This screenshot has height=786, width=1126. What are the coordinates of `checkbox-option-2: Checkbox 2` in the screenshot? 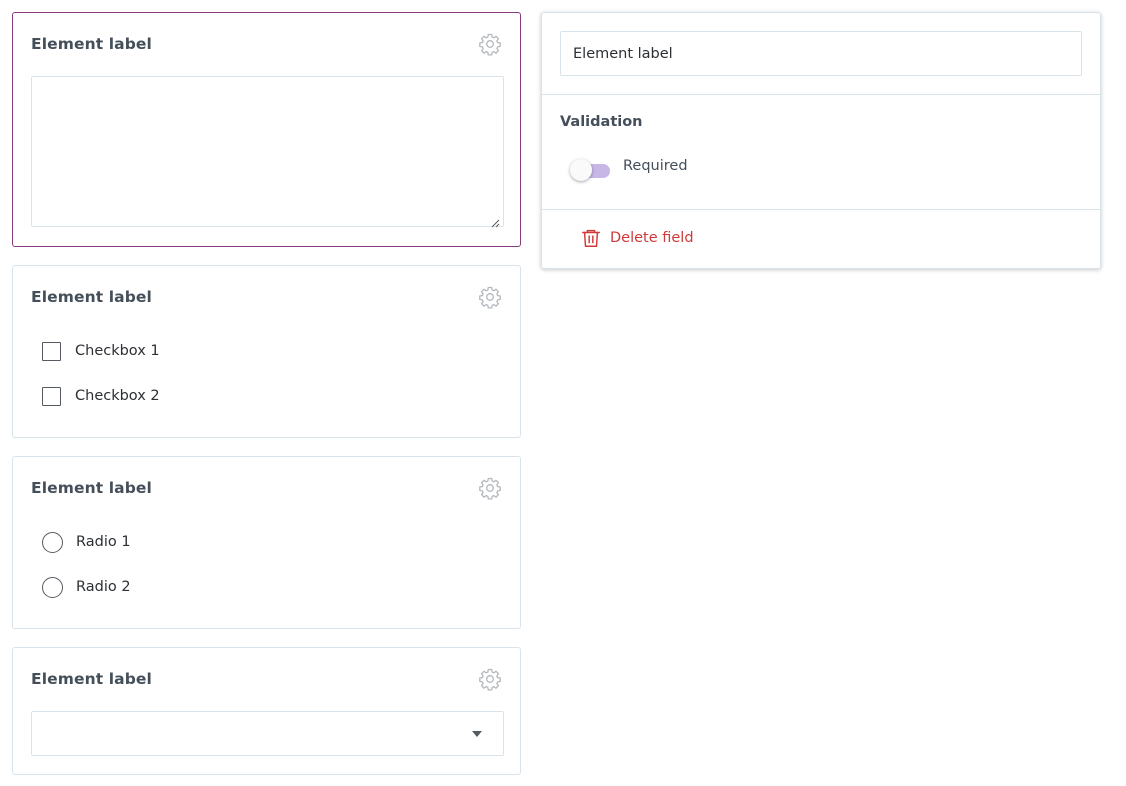 It's located at (101, 396).